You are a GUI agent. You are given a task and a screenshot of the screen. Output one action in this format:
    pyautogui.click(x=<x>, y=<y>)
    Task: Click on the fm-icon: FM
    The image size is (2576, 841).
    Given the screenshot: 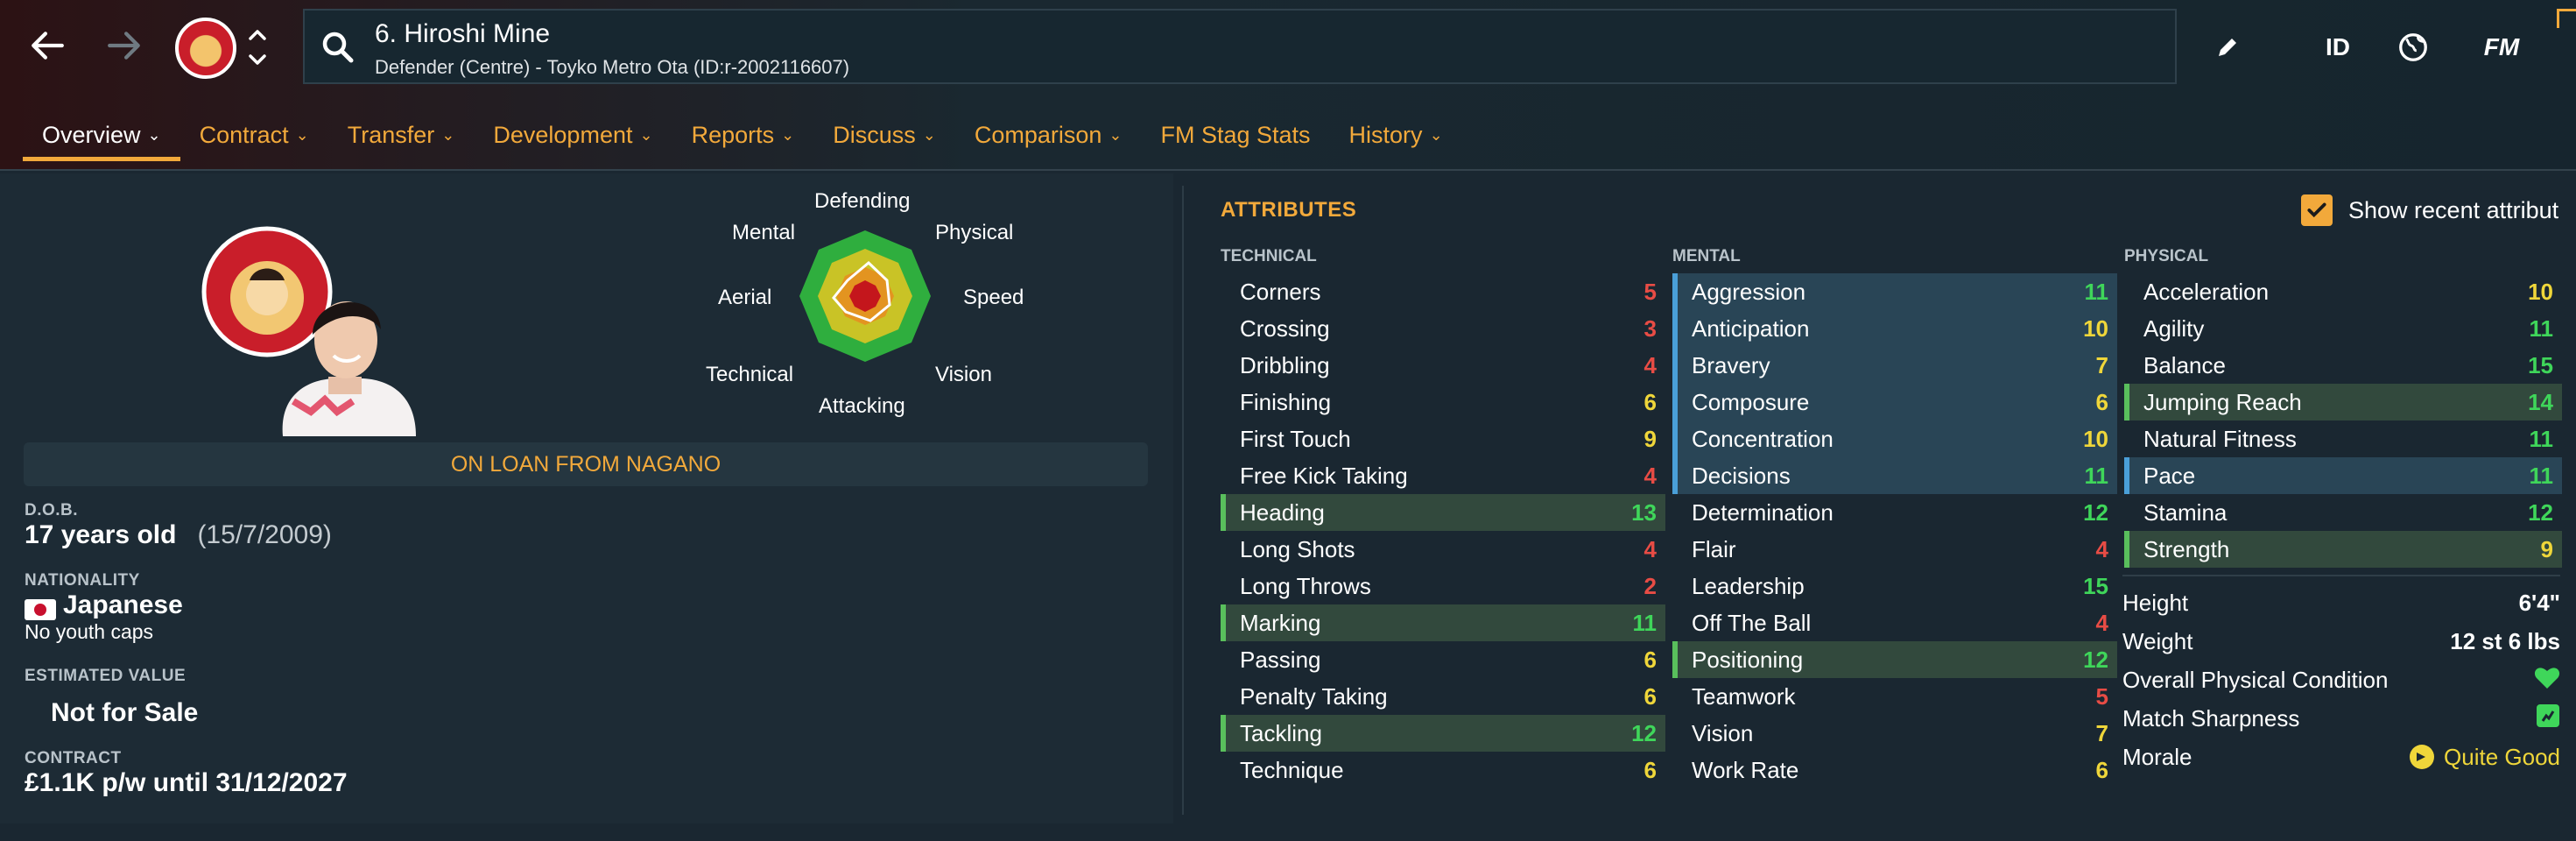 What is the action you would take?
    pyautogui.click(x=2501, y=47)
    